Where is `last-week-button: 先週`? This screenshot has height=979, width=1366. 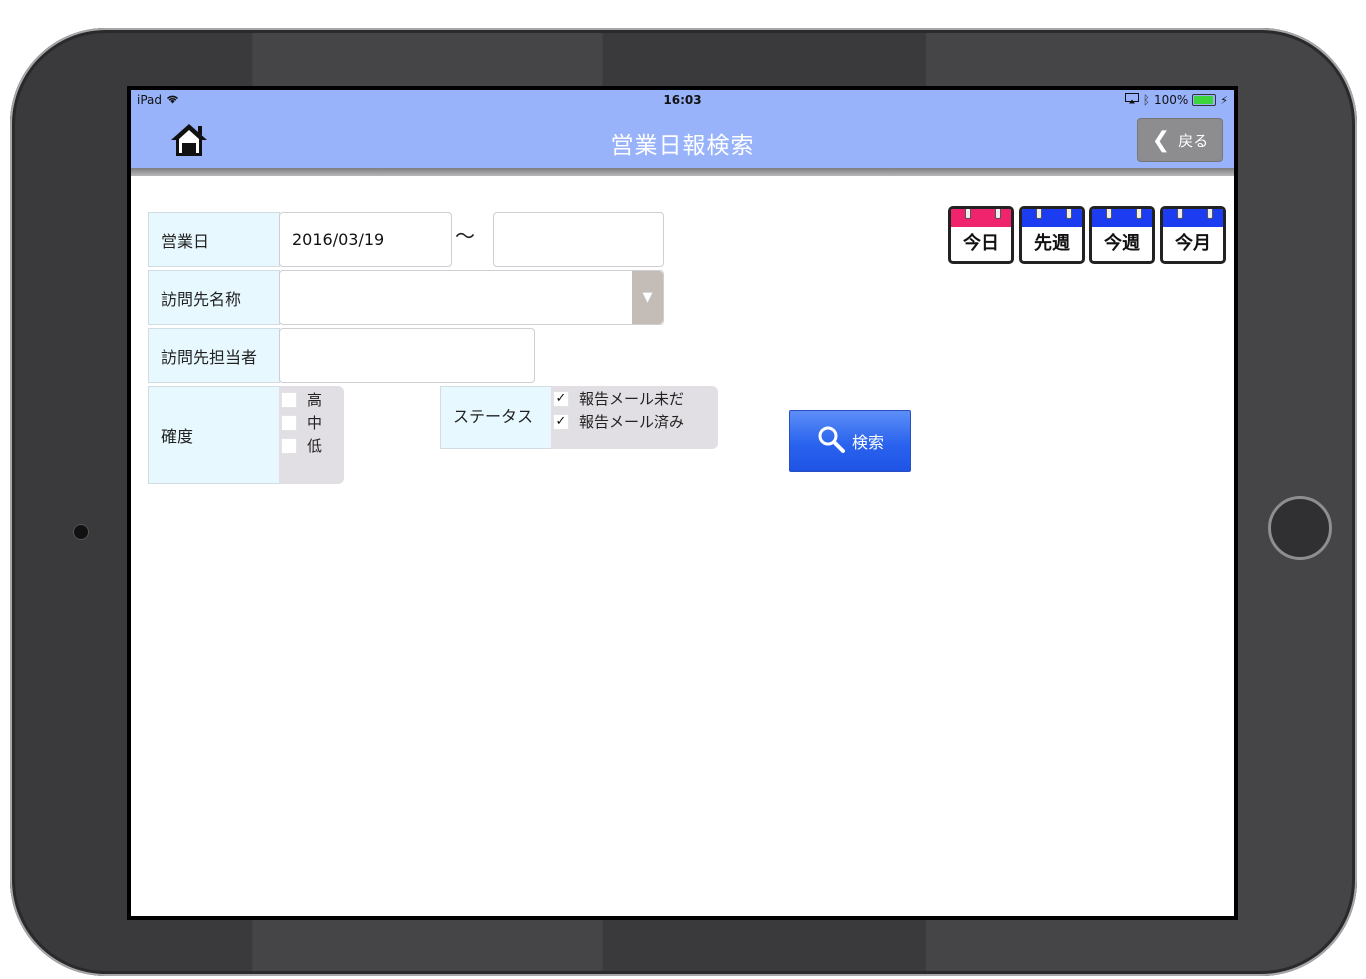 last-week-button: 先週 is located at coordinates (1052, 235).